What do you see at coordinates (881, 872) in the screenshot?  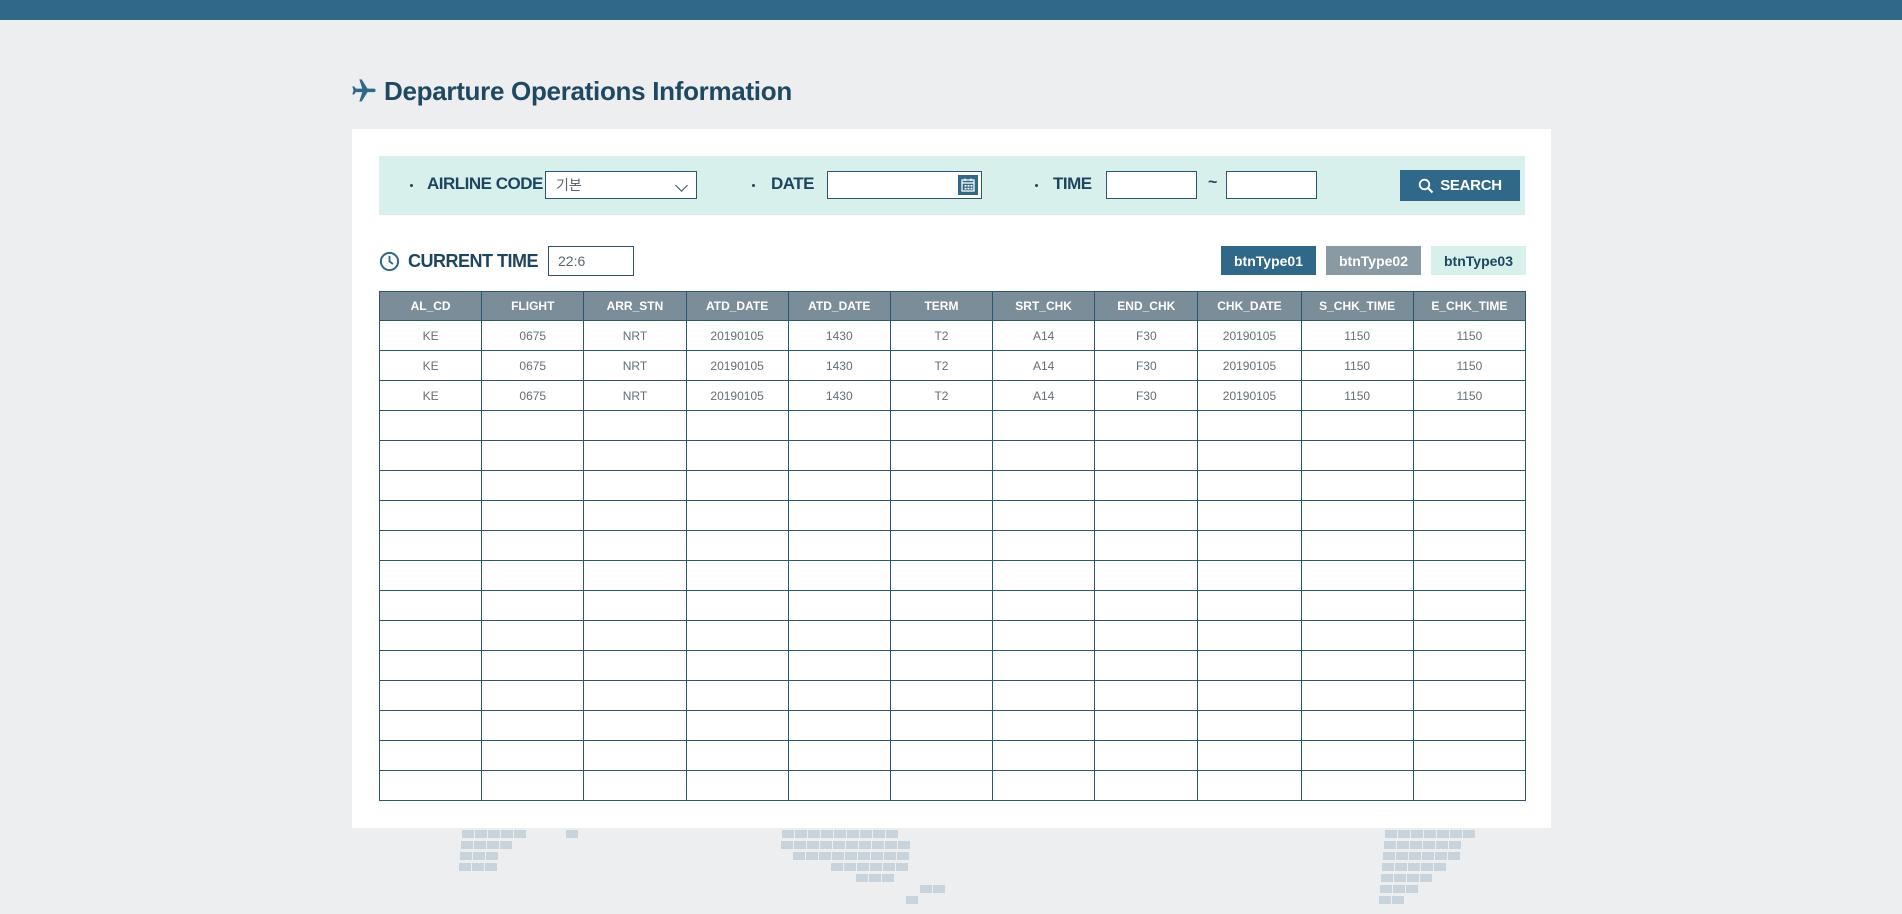 I see `map-decoration-center` at bounding box center [881, 872].